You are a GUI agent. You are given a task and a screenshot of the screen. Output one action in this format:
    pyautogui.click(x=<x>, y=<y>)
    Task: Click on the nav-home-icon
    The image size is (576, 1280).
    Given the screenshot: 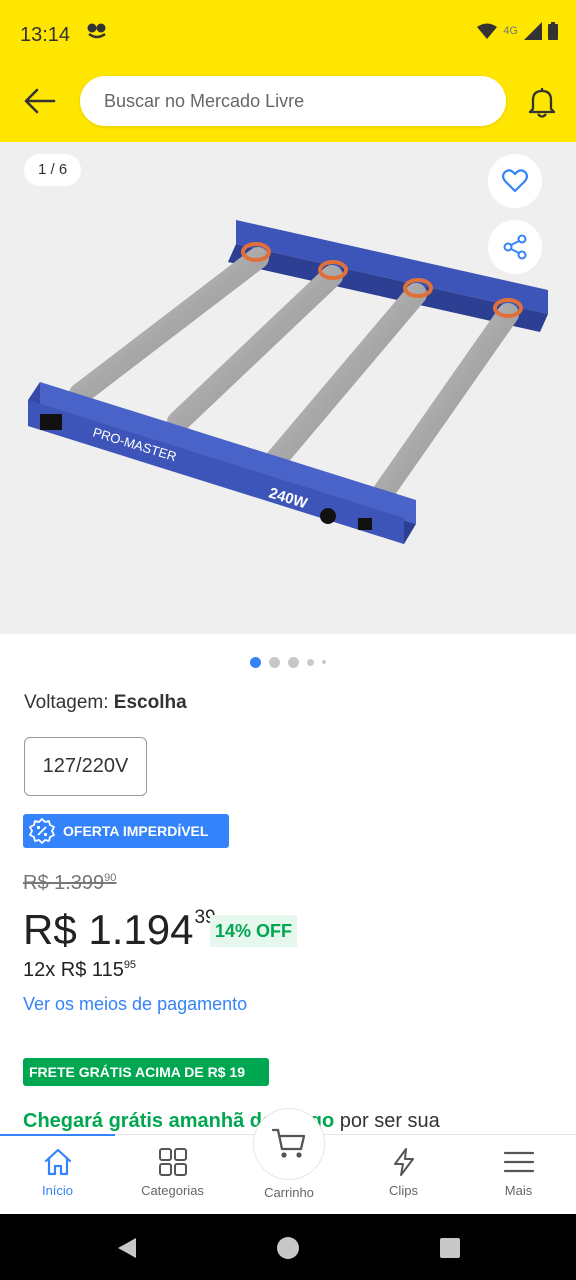 What is the action you would take?
    pyautogui.click(x=288, y=1248)
    